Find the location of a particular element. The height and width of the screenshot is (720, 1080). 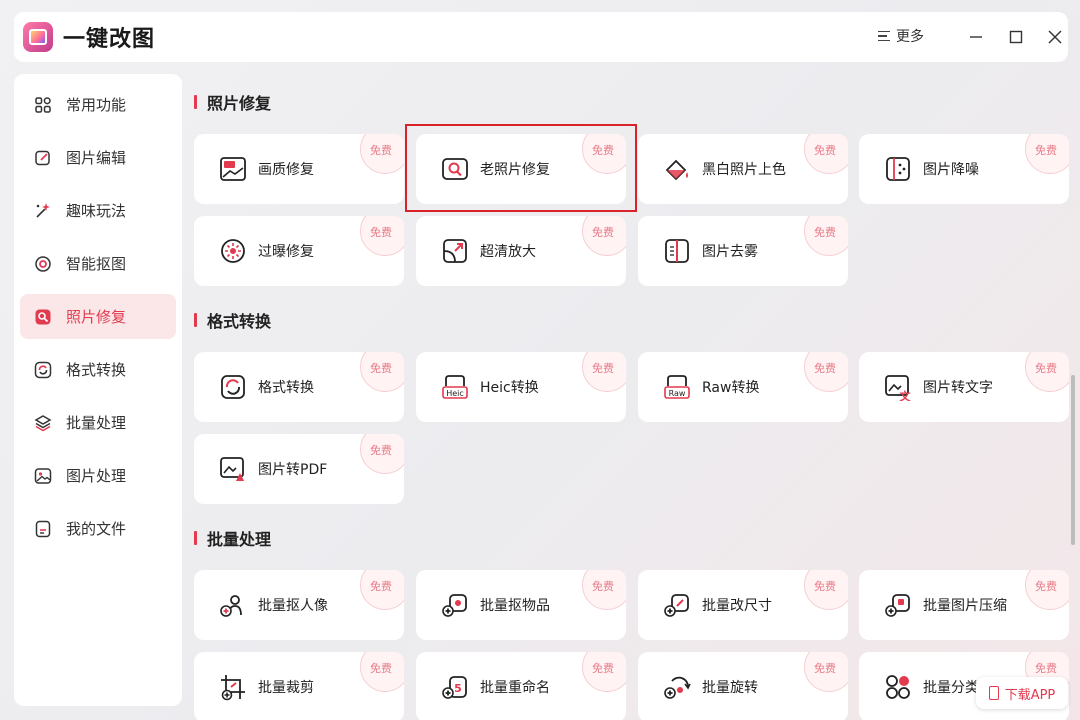

image-to-text-icon: 文 is located at coordinates (898, 387).